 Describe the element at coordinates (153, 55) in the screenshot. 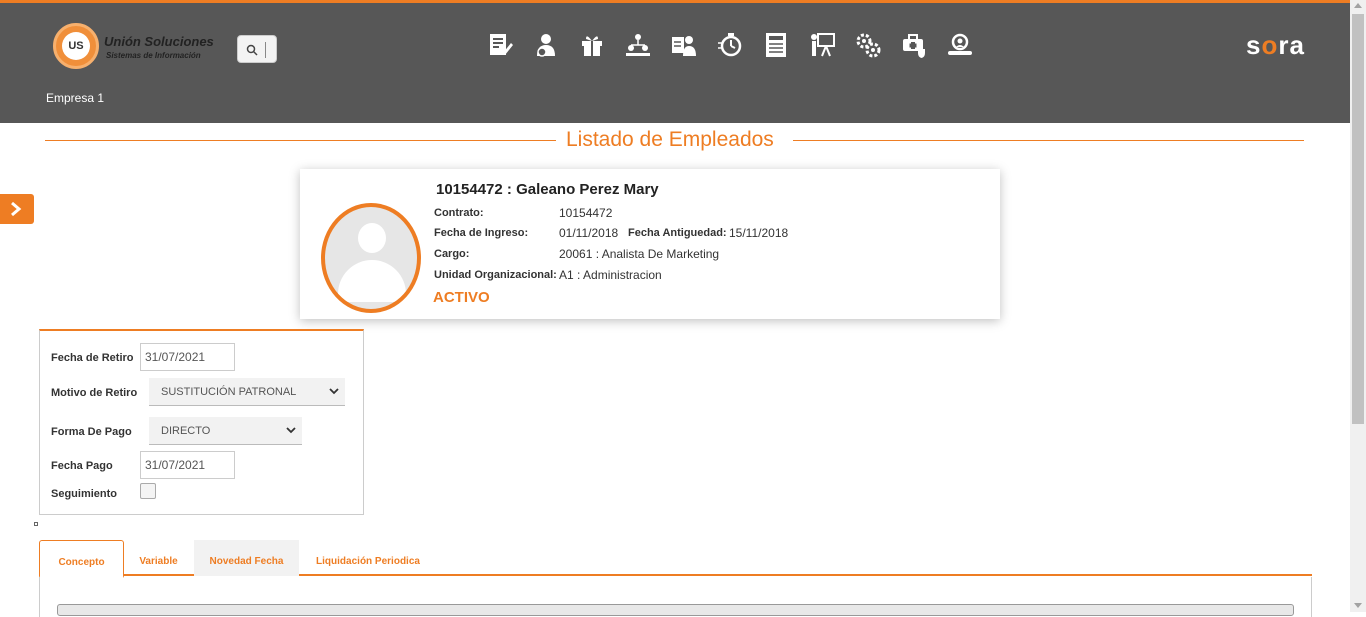

I see `logo-brand-tagline: Sistemas de Información` at that location.